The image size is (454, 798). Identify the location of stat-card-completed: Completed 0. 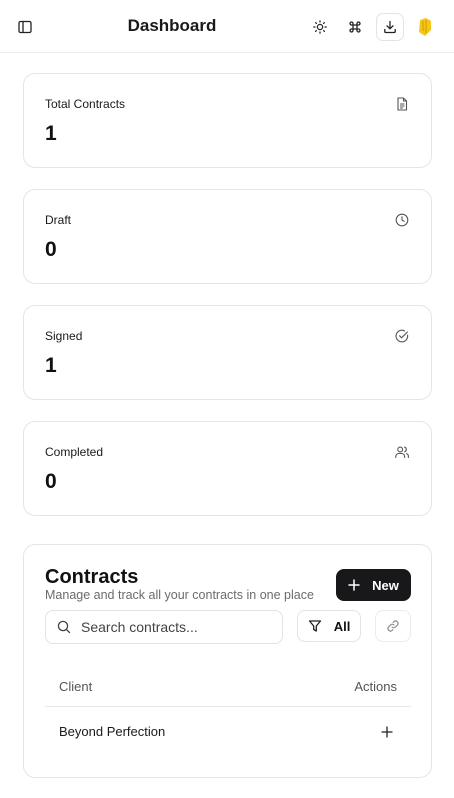
(227, 468).